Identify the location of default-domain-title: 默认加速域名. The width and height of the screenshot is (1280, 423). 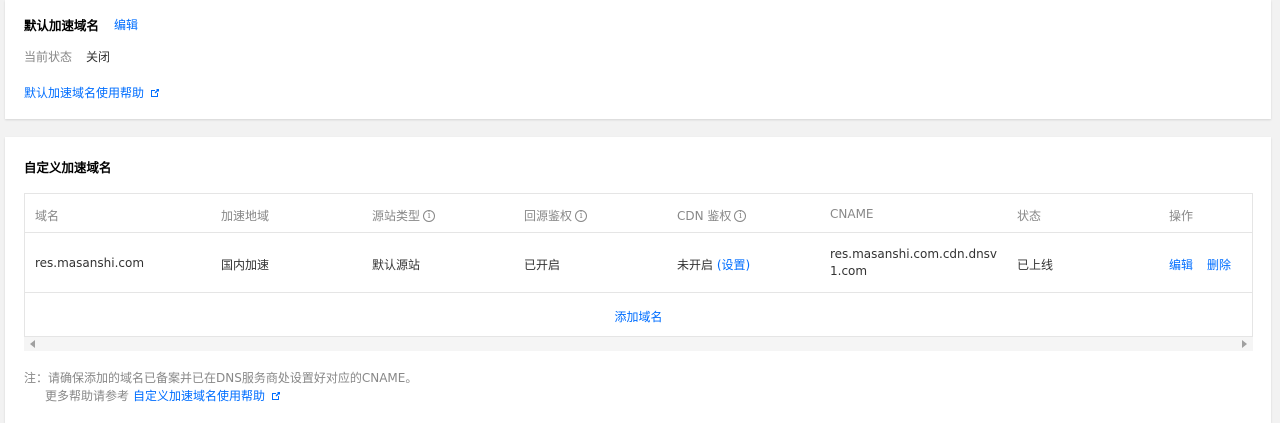
(62, 25).